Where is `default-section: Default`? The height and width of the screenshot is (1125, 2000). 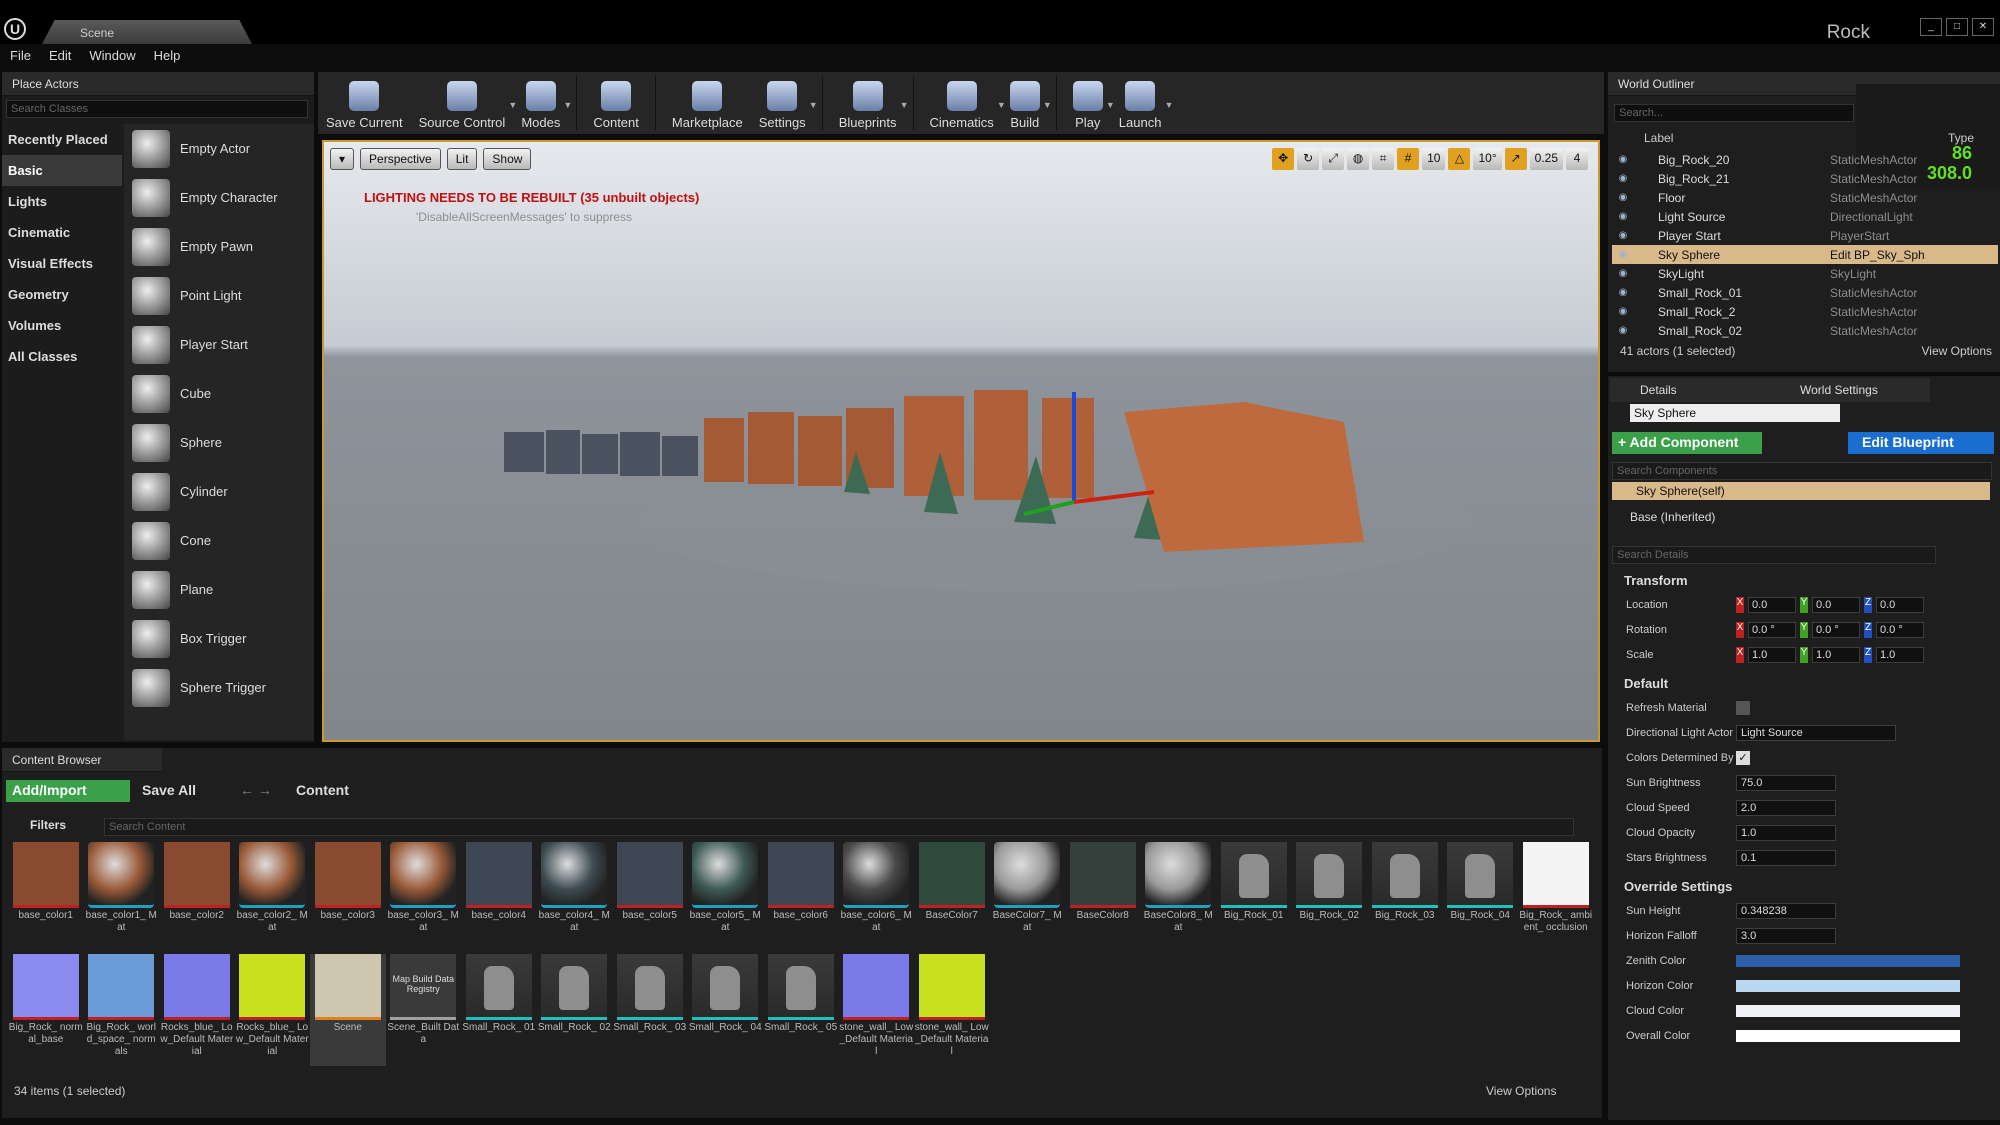 default-section: Default is located at coordinates (1805, 684).